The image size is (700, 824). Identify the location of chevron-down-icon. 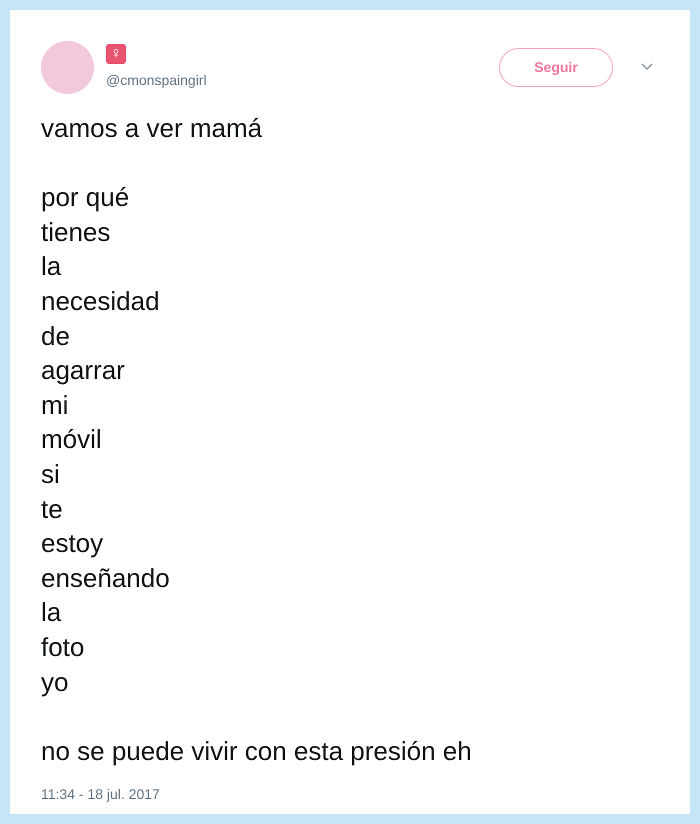
(647, 67).